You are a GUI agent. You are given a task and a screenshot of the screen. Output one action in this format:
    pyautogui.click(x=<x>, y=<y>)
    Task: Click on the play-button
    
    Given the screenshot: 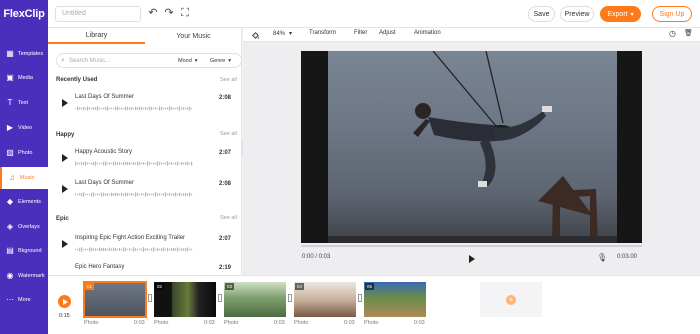 What is the action you would take?
    pyautogui.click(x=472, y=259)
    